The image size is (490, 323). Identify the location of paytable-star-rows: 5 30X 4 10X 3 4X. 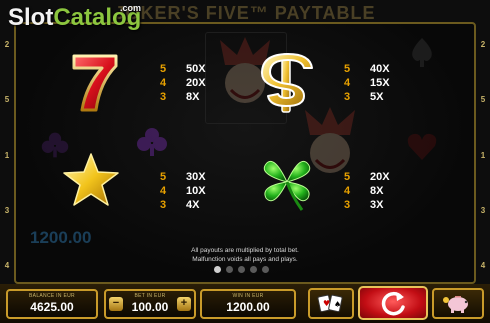
(183, 190).